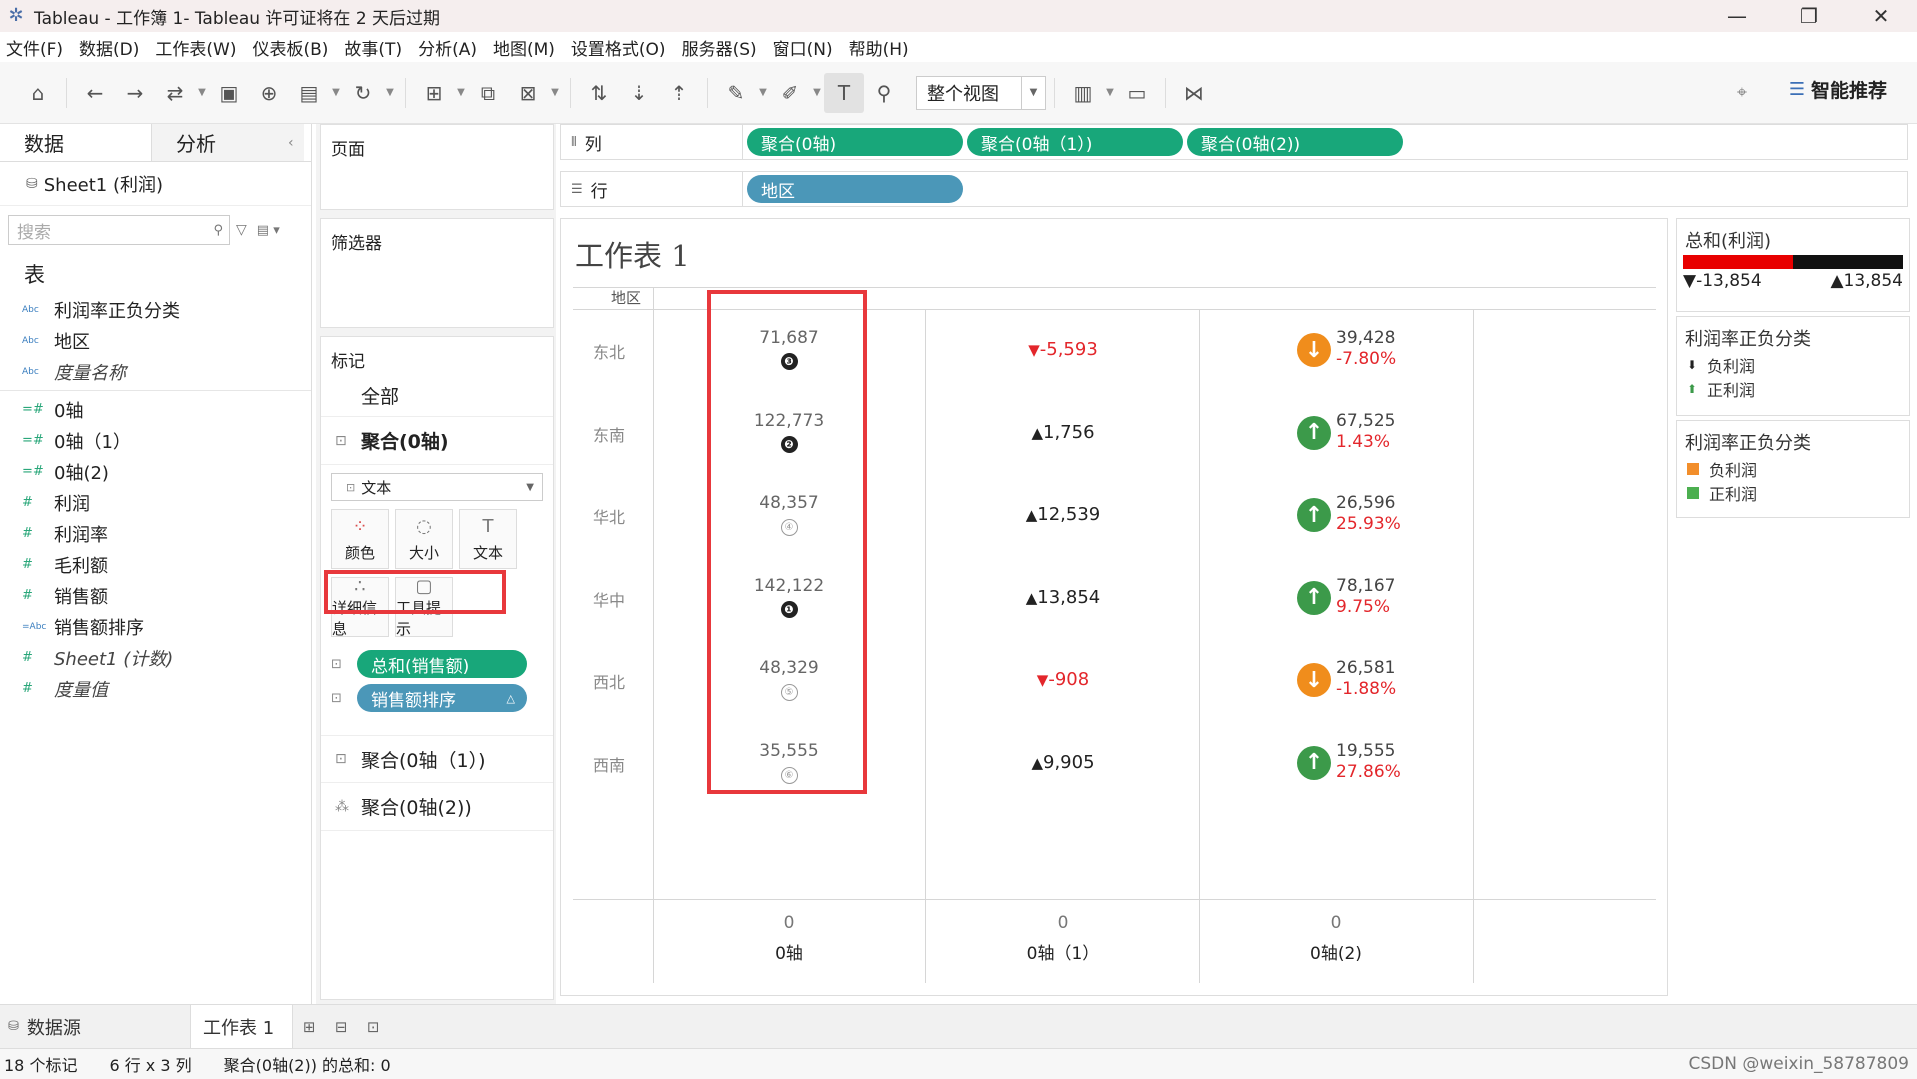 This screenshot has width=1917, height=1079. Describe the element at coordinates (639, 93) in the screenshot. I see `sort-asc-icon: ⇣` at that location.